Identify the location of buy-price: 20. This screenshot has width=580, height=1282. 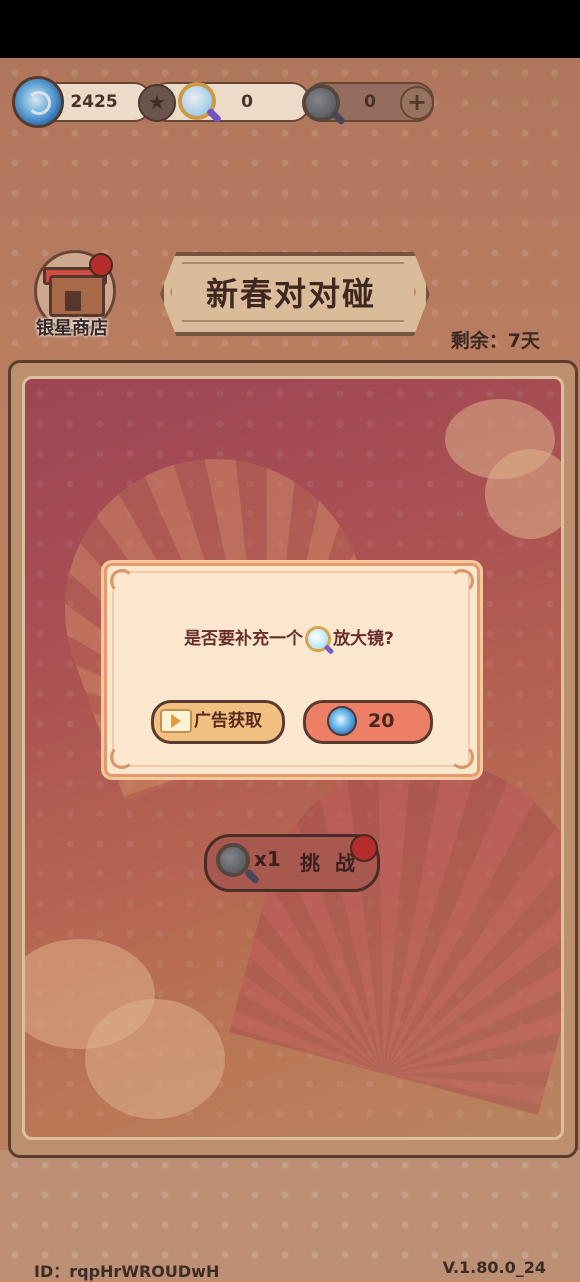
(381, 721).